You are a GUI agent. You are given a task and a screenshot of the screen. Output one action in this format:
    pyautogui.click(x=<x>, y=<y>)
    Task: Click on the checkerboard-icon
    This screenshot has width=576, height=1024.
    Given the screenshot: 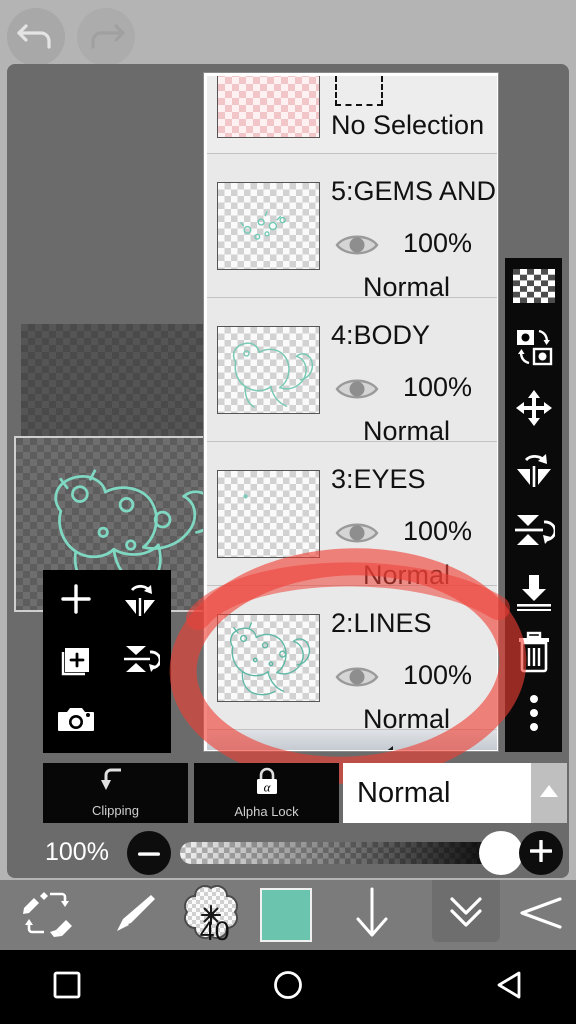 What is the action you would take?
    pyautogui.click(x=533, y=288)
    